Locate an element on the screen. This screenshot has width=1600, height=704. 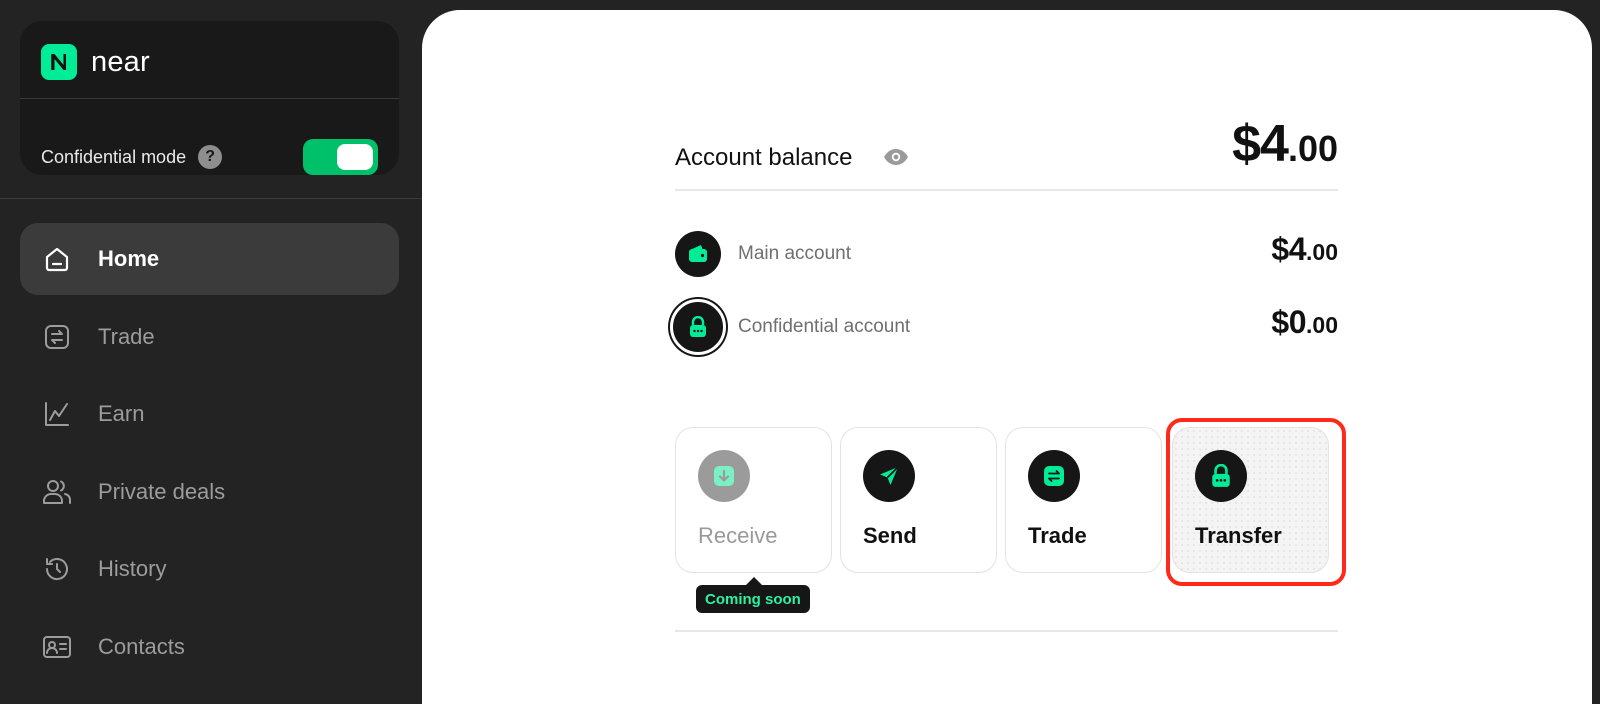
action-label: Send is located at coordinates (890, 535).